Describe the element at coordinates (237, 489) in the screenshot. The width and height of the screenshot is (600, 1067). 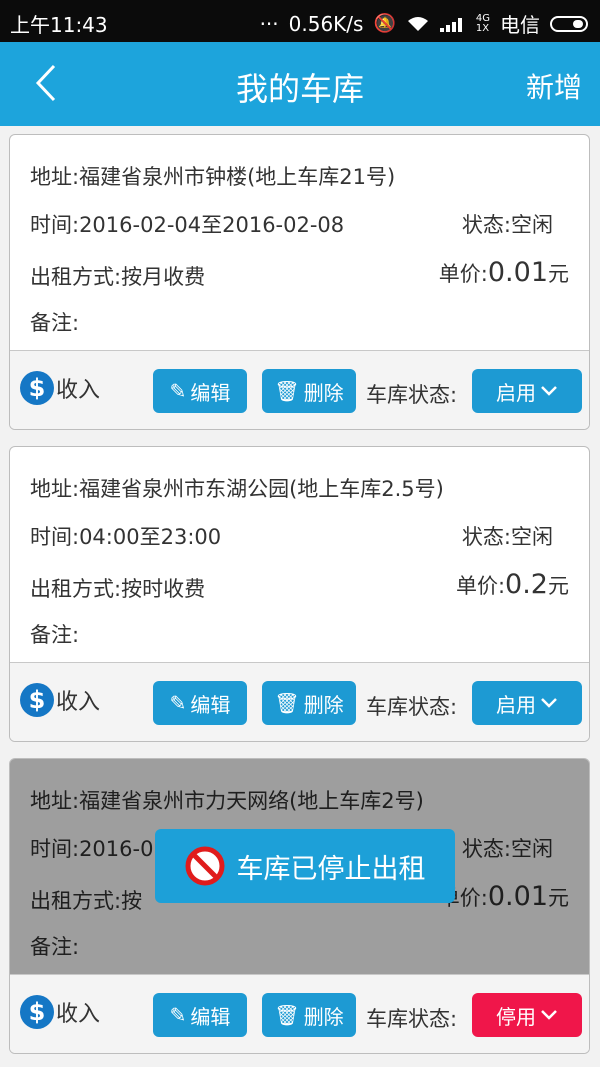
I see `garage-address: 地址:福建省泉州市东湖公园(地上车库2.5号)` at that location.